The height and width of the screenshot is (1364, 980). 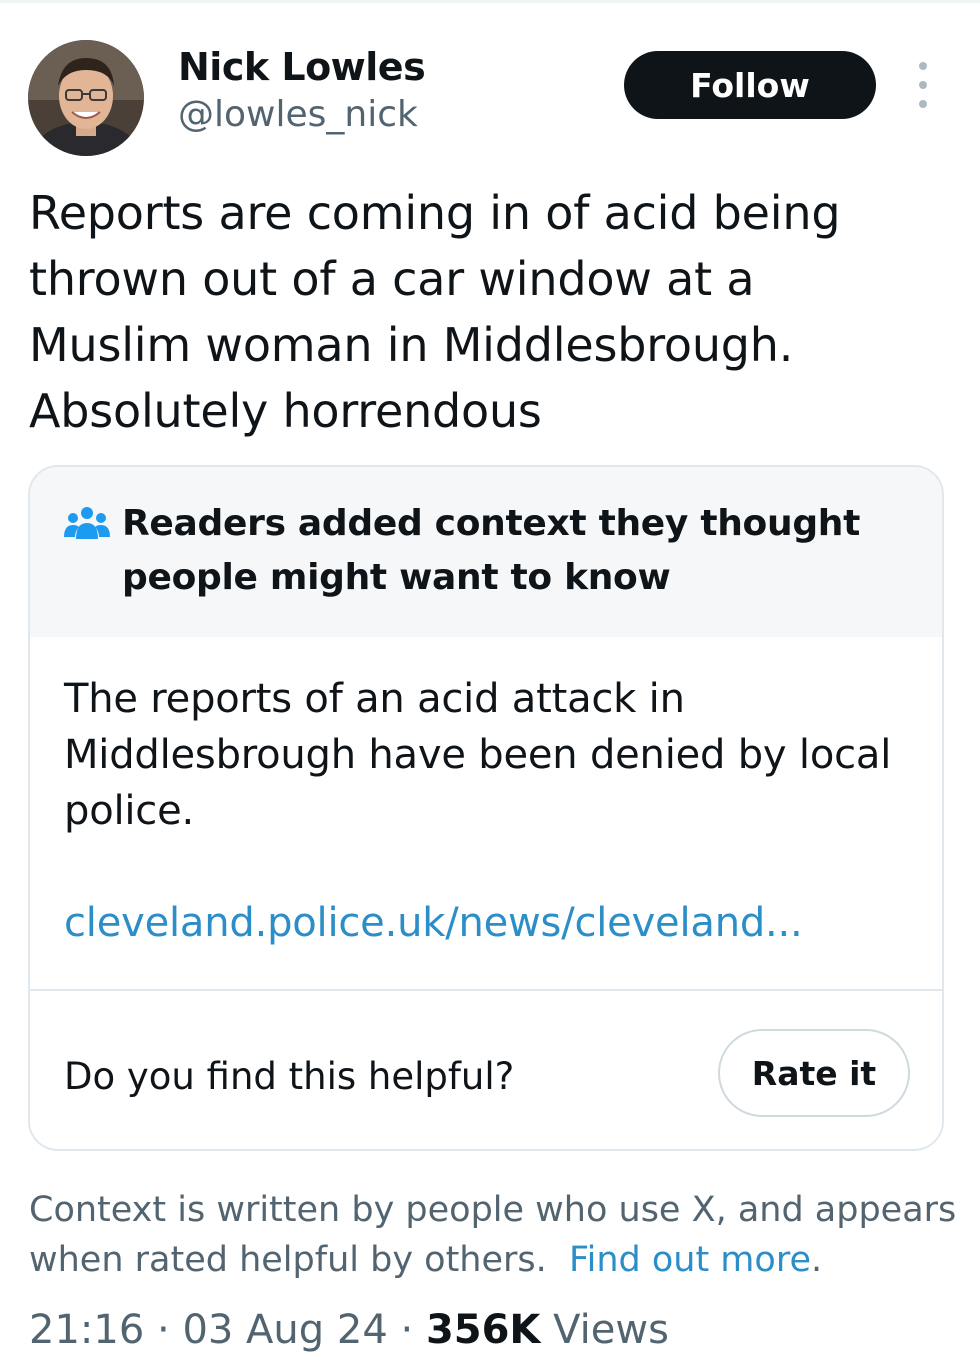 I want to click on find-out-more-link: Find out more, so click(x=690, y=1260).